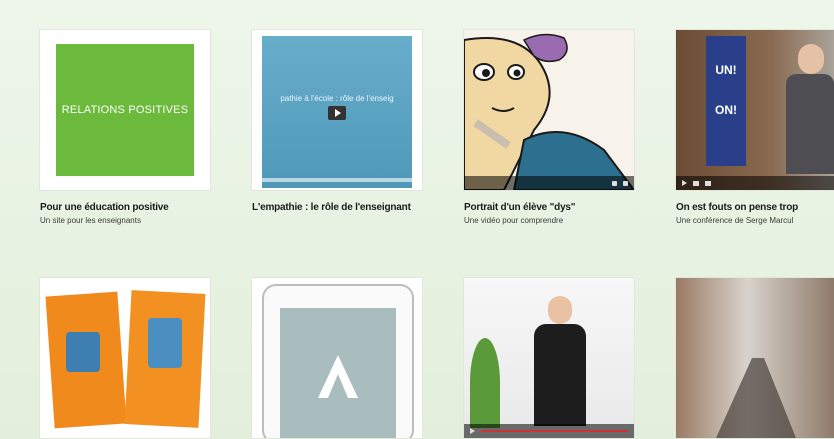 The width and height of the screenshot is (834, 439). I want to click on thumb-eleve-dys-video, so click(549, 110).